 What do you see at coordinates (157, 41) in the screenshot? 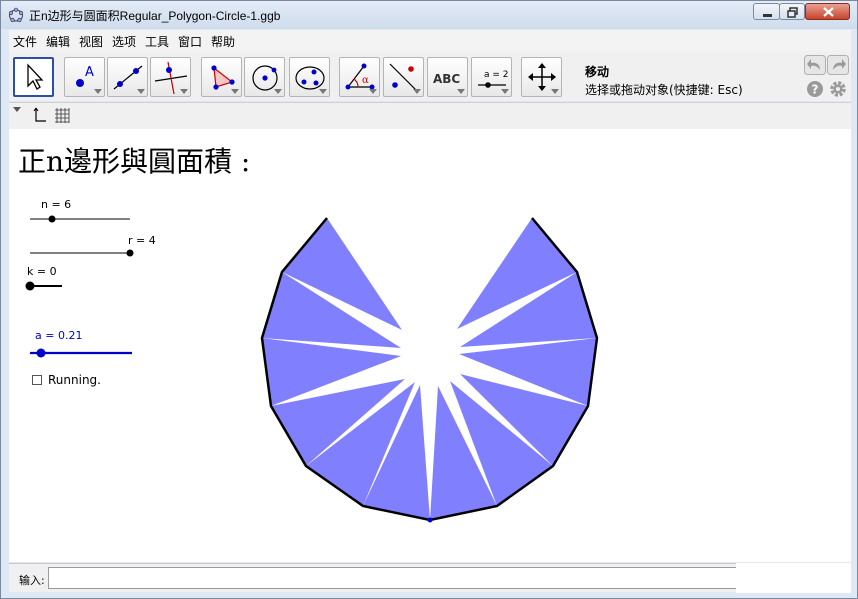
I see `menu-tools: 工具` at bounding box center [157, 41].